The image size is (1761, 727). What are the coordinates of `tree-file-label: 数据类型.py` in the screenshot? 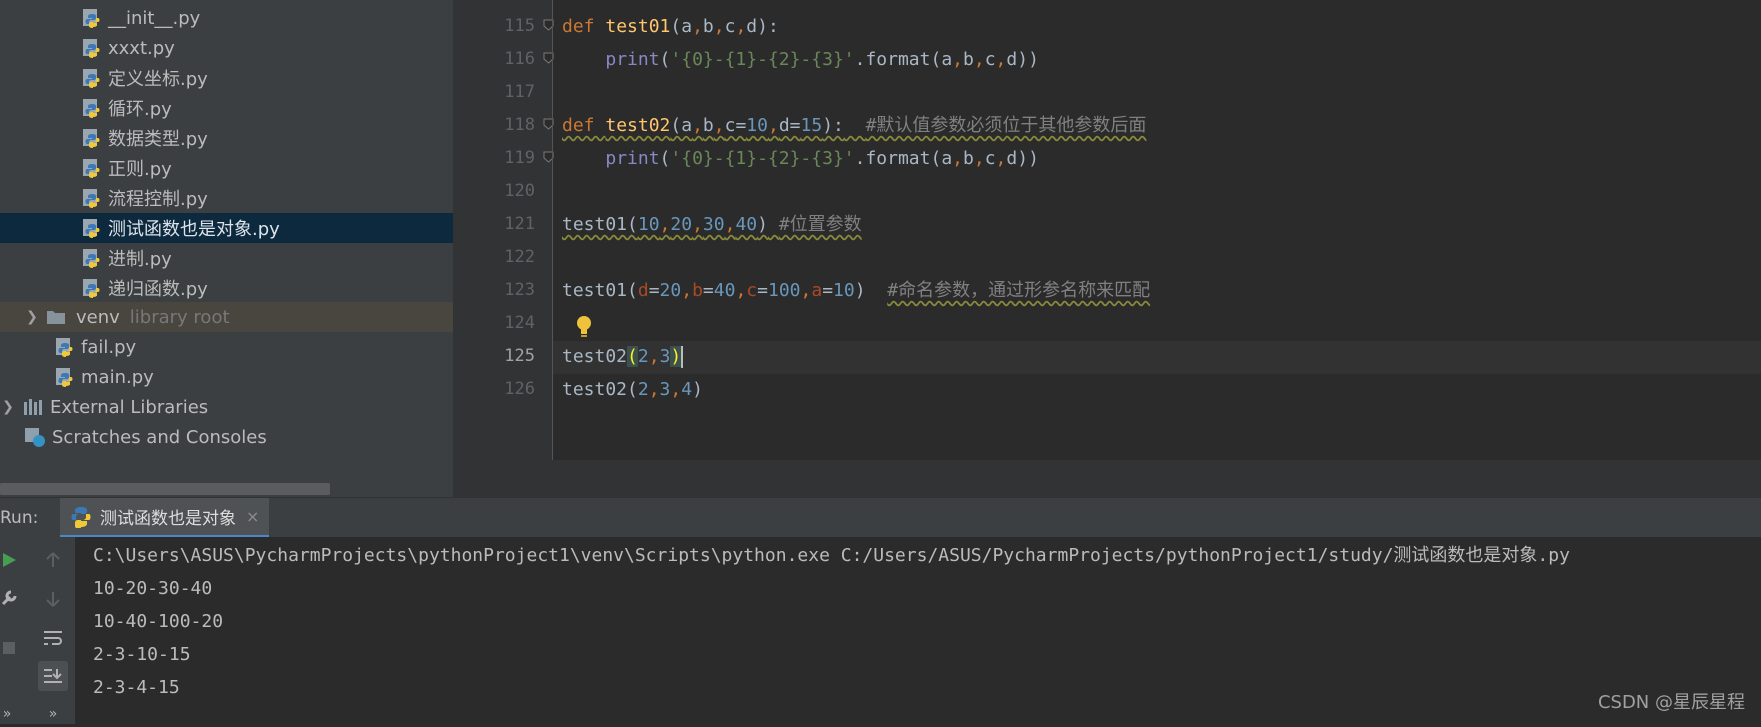 It's located at (158, 139).